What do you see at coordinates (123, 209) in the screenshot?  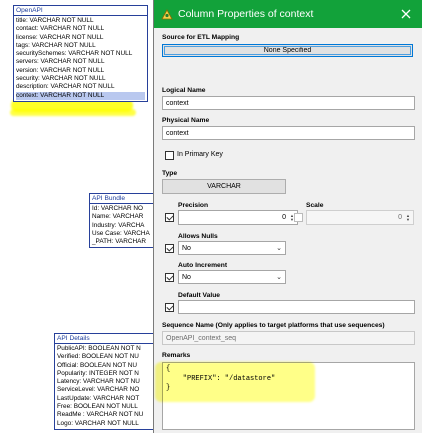 I see `entity-row: Id: VARCHAR NO` at bounding box center [123, 209].